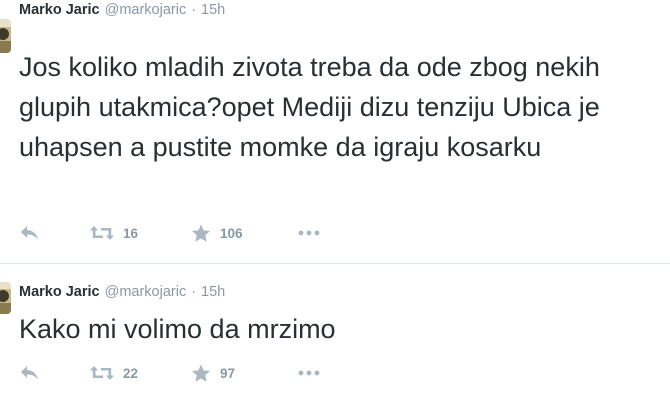 The height and width of the screenshot is (400, 670). Describe the element at coordinates (179, 373) in the screenshot. I see `tweet-actions: 22 97` at that location.